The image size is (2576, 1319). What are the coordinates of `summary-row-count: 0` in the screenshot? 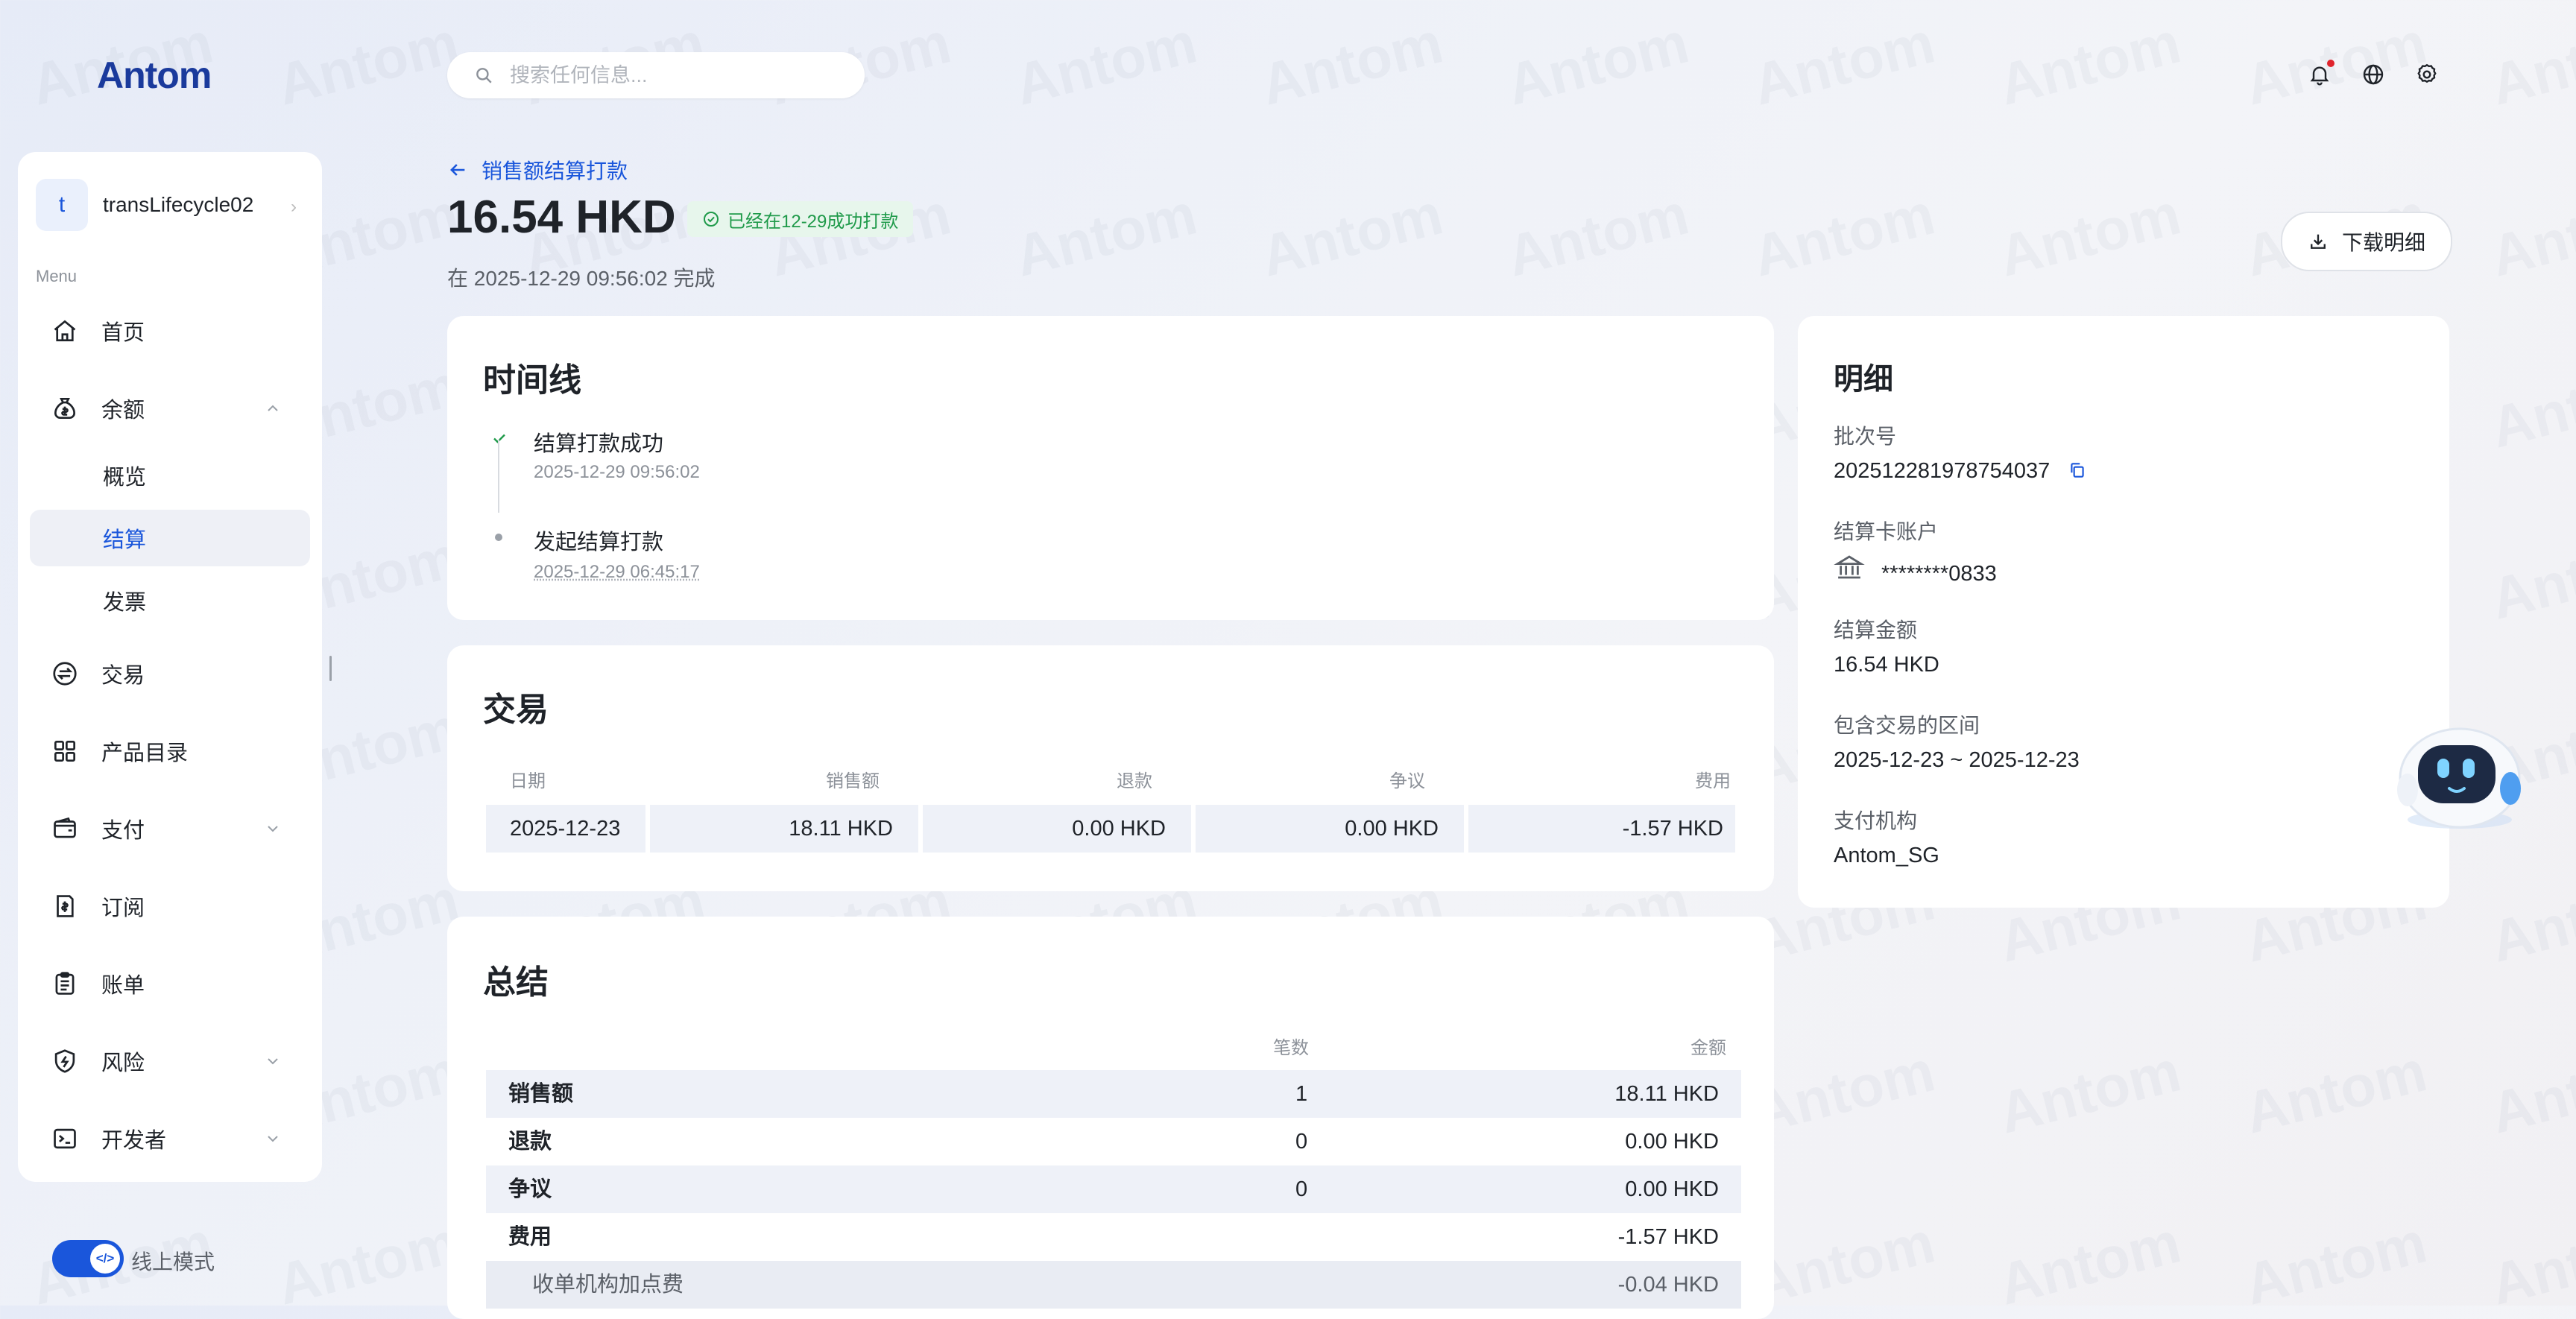 It's located at (1301, 1189).